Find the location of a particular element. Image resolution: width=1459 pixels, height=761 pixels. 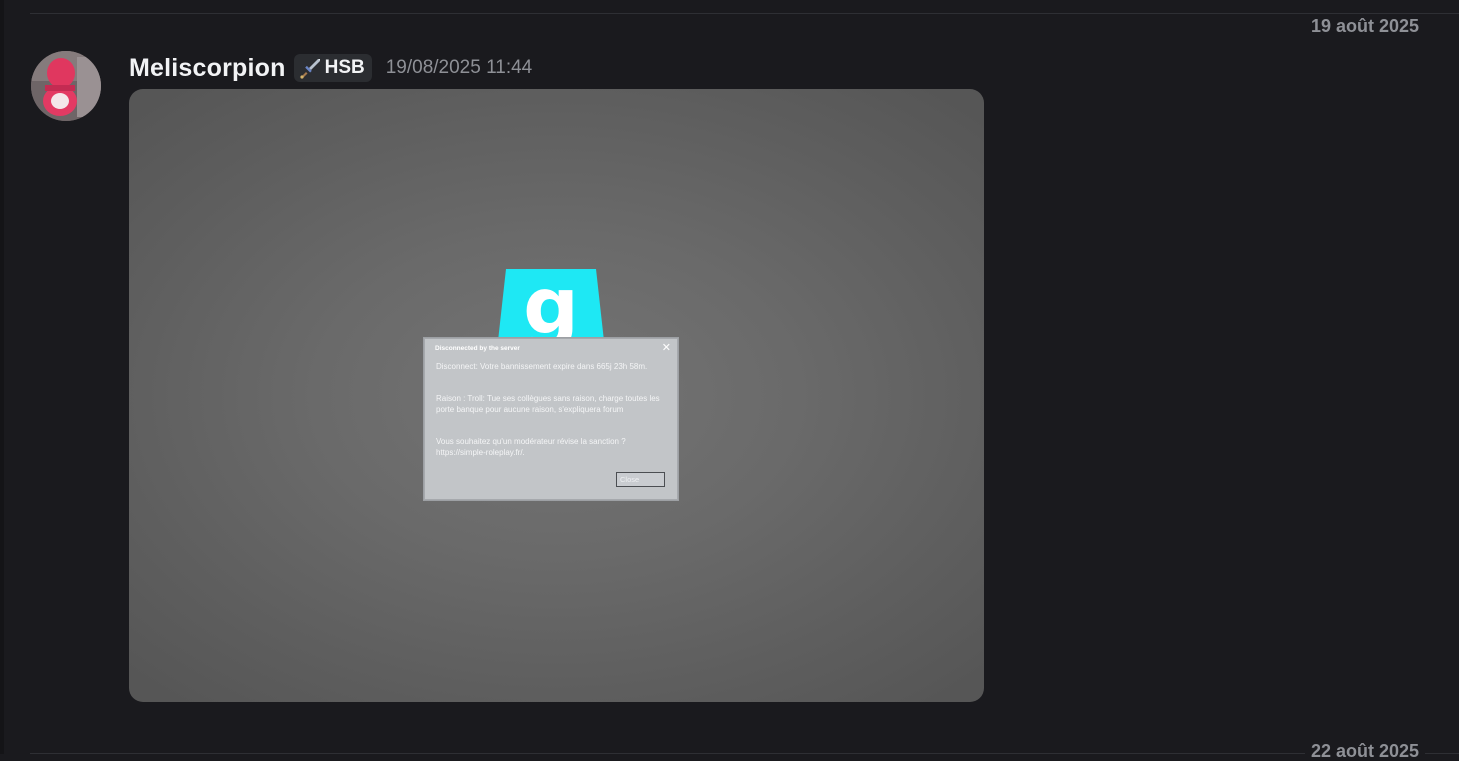

message-timestamp: 19/08/2025 11:44 is located at coordinates (459, 68).